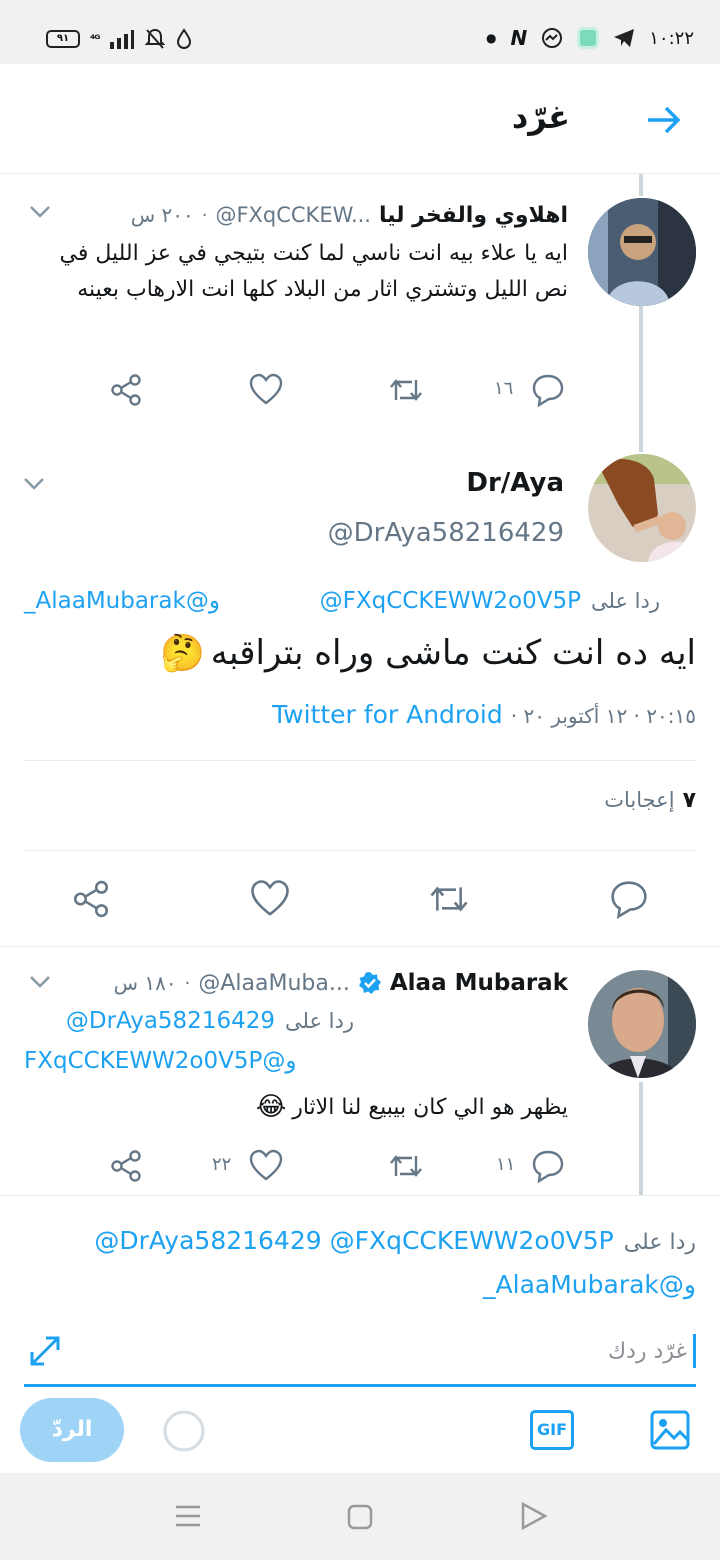 The height and width of the screenshot is (1560, 720). I want to click on author-name: اهلاوي والفخر ليا, so click(473, 215).